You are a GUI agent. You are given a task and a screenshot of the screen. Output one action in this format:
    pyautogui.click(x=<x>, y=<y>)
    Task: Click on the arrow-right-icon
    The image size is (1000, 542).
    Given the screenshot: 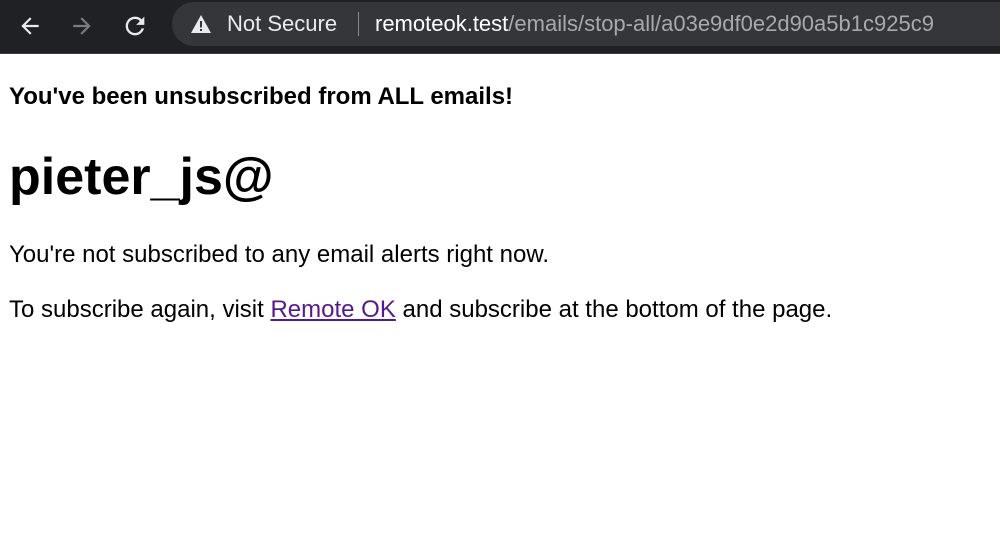 What is the action you would take?
    pyautogui.click(x=82, y=26)
    